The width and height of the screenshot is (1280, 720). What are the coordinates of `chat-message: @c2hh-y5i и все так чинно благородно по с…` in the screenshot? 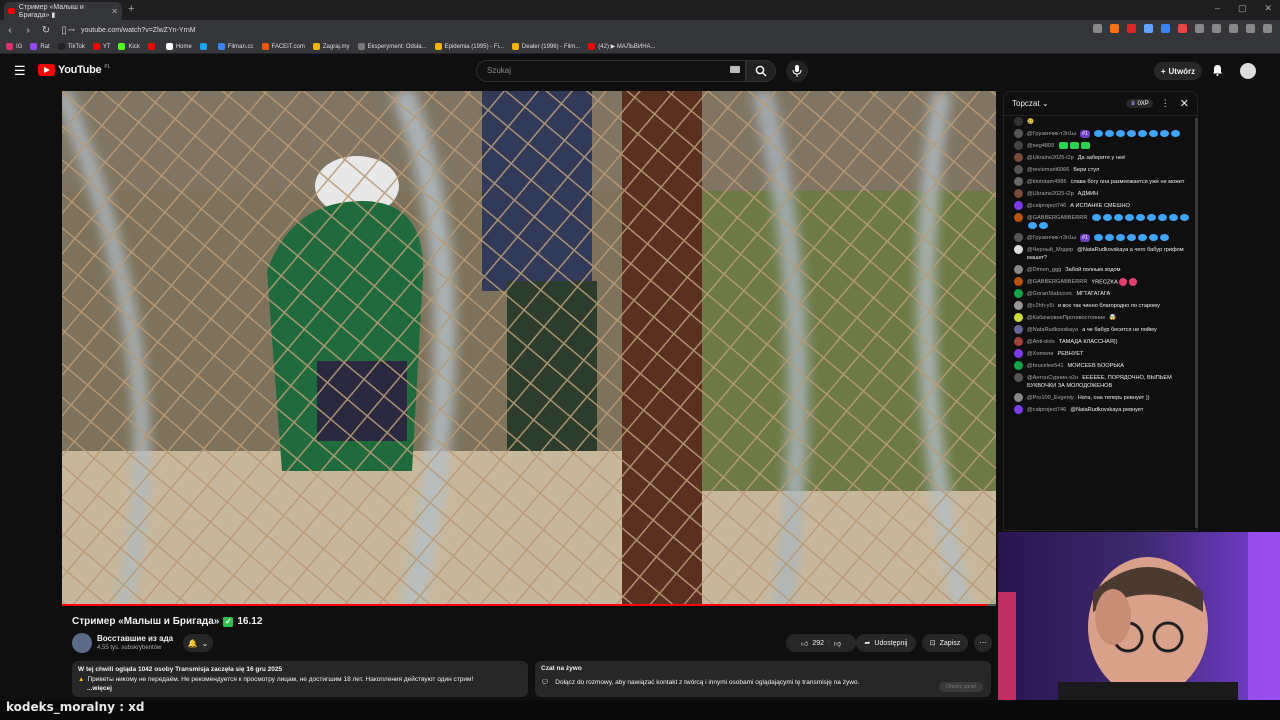 It's located at (1100, 306).